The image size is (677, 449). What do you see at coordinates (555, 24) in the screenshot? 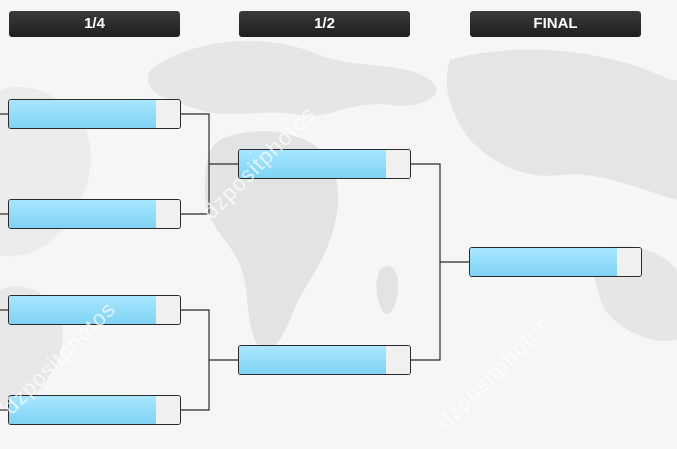
I see `final-header: FINAL` at bounding box center [555, 24].